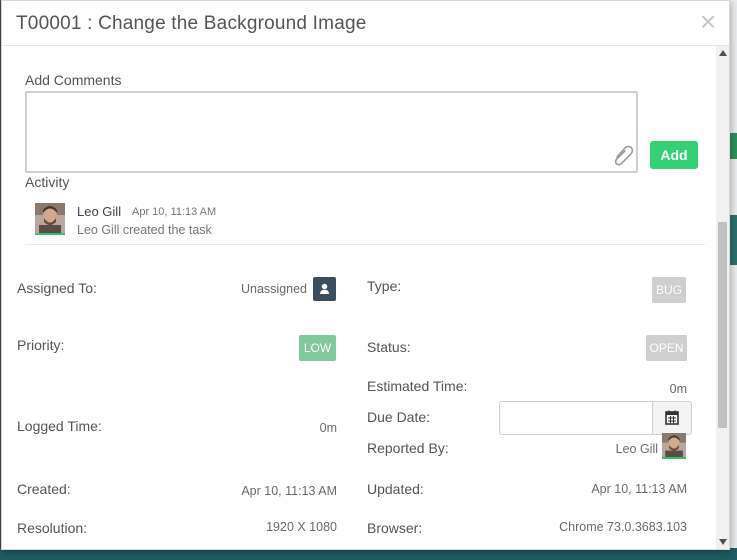 The height and width of the screenshot is (560, 737). Describe the element at coordinates (678, 389) in the screenshot. I see `estimated-time-value: 0m` at that location.